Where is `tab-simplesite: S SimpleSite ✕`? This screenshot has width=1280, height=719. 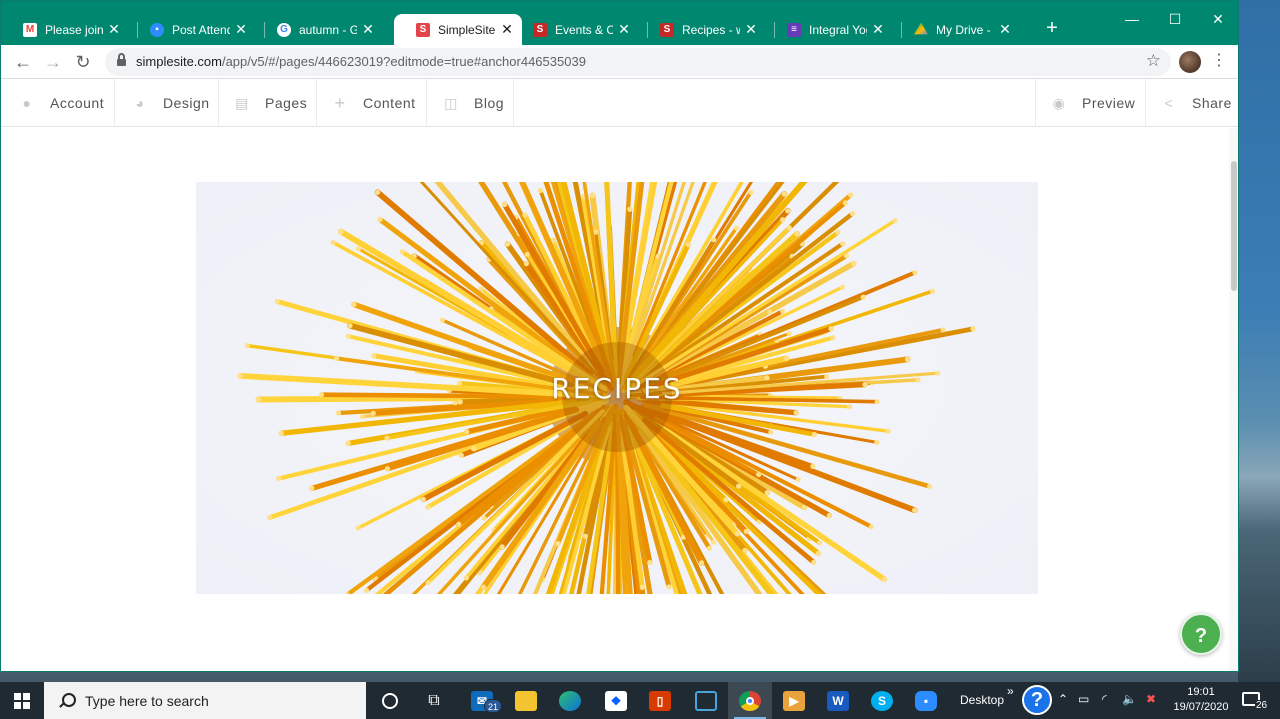 tab-simplesite: S SimpleSite ✕ is located at coordinates (458, 29).